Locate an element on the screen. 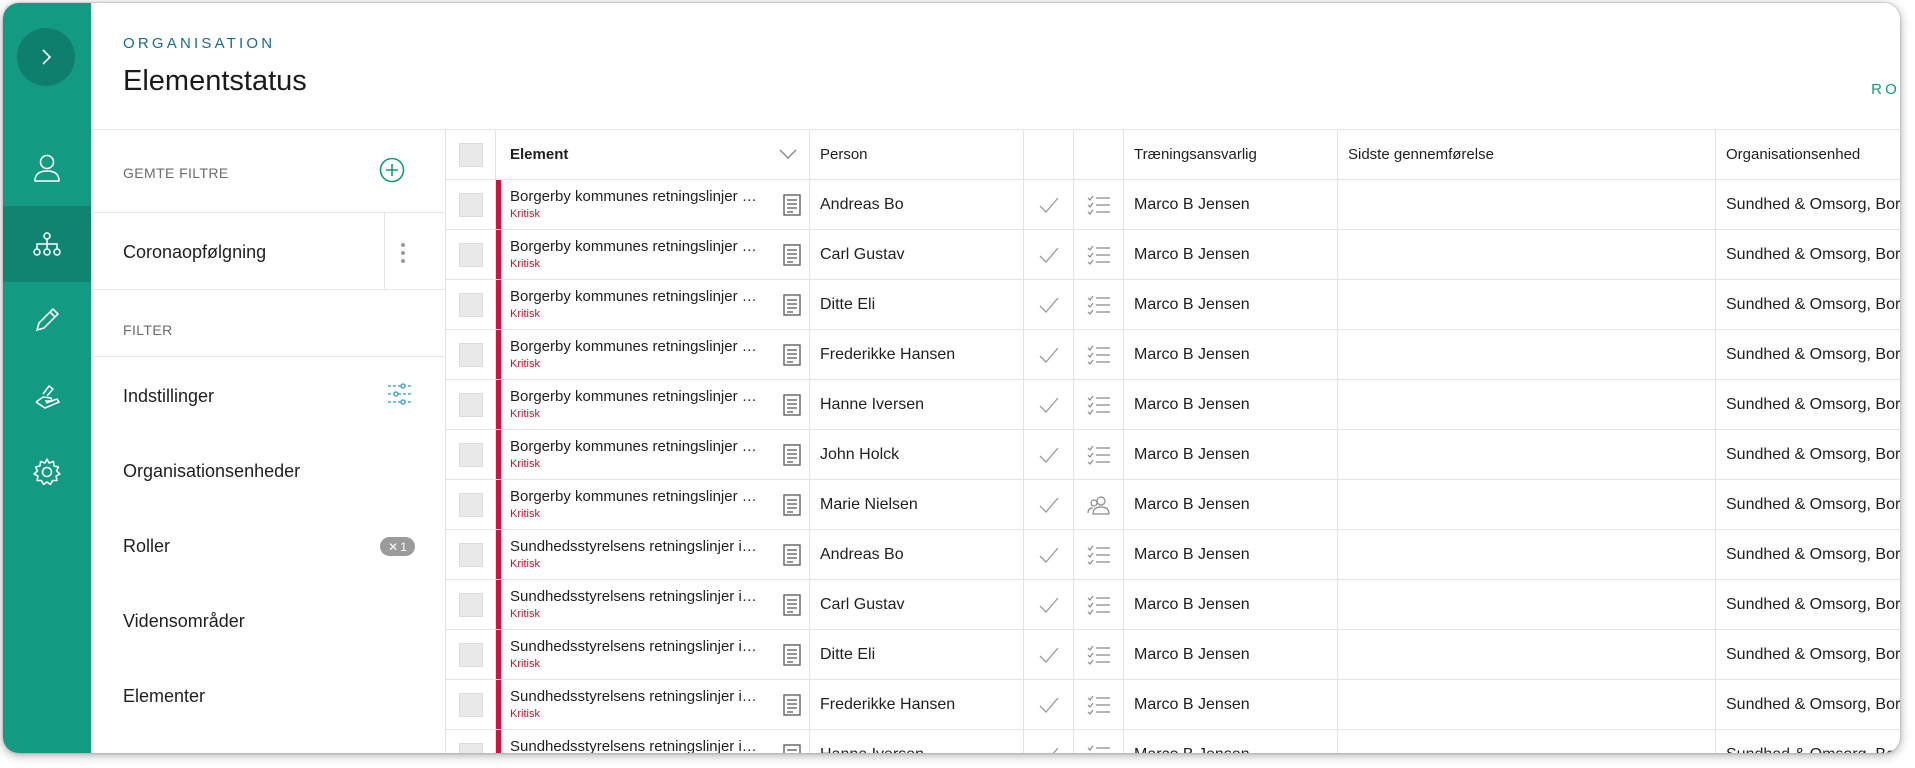 The image size is (1915, 768). filter-item-elements: Elementer is located at coordinates (164, 696).